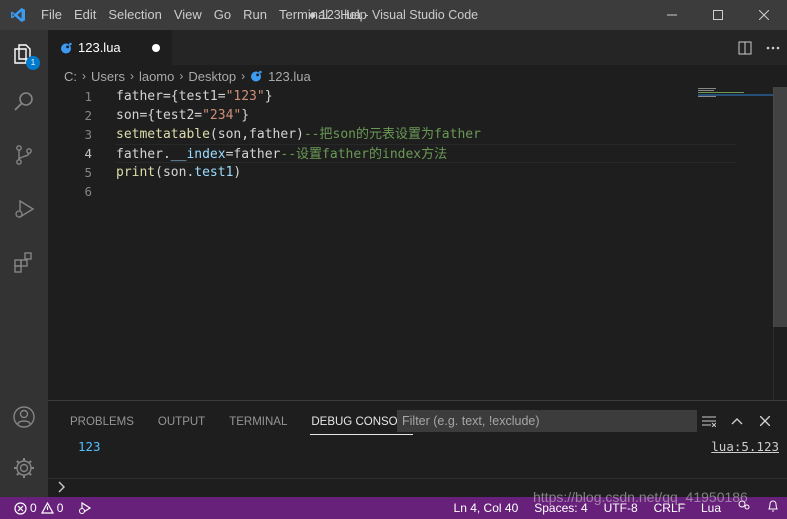 The height and width of the screenshot is (519, 787). I want to click on more-actions-button, so click(773, 48).